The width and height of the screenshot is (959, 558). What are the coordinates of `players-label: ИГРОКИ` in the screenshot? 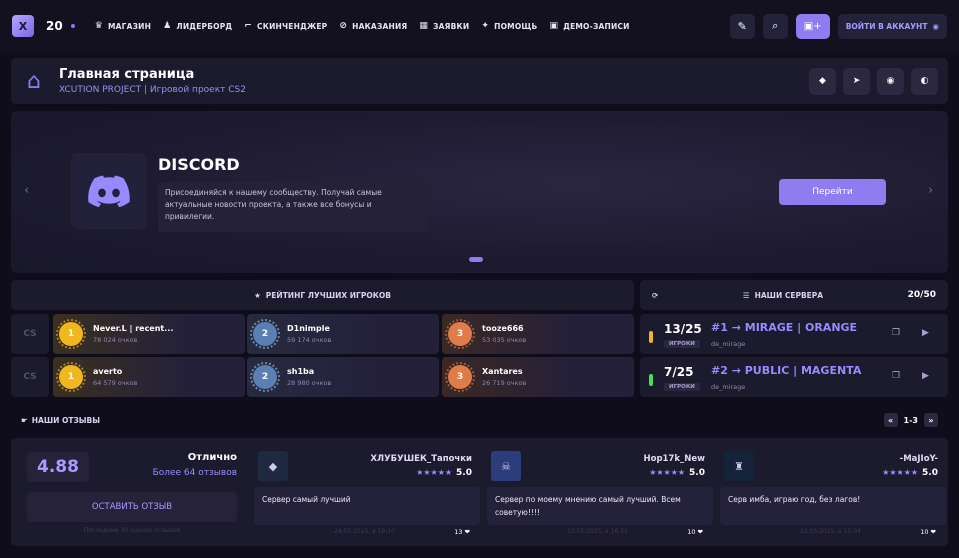 It's located at (682, 387).